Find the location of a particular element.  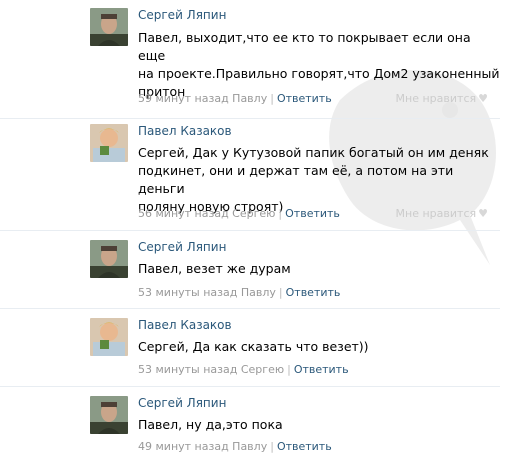

comment-text-line: Павел, везет же дурам is located at coordinates (214, 268).